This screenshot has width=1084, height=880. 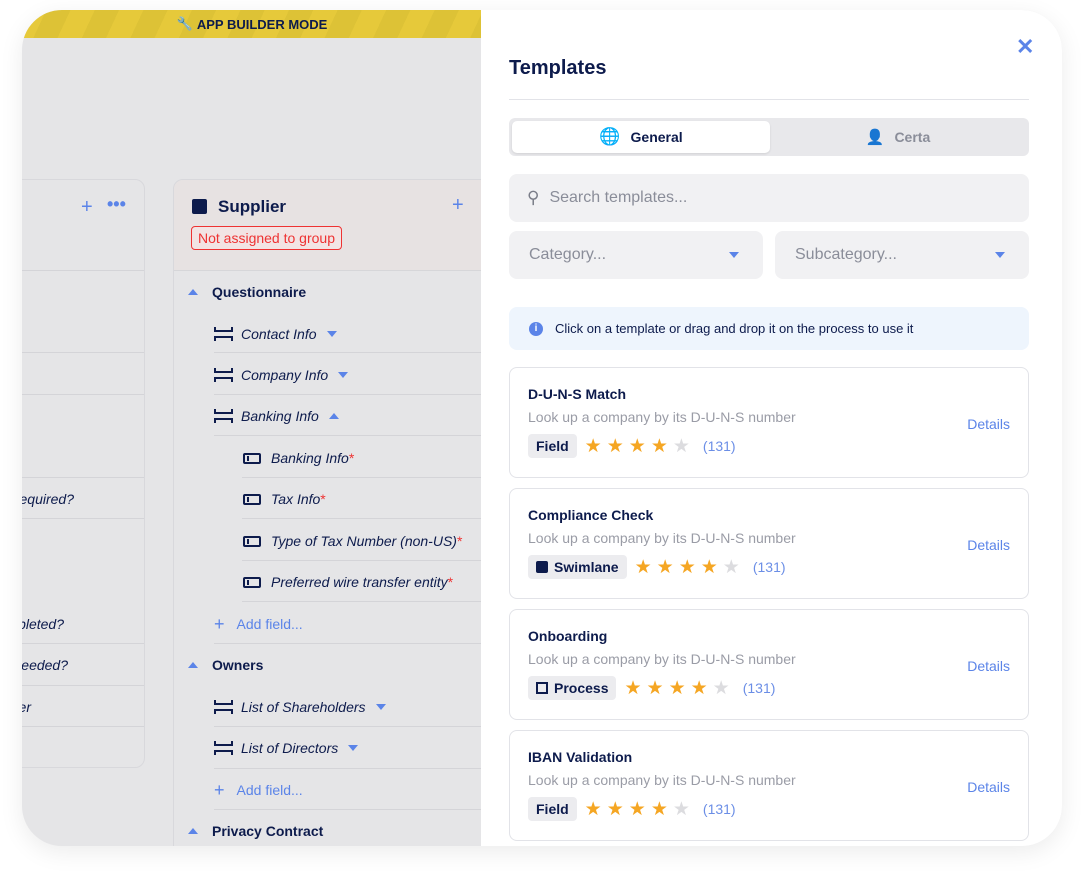 I want to click on wrench-icon: 🔧, so click(x=184, y=23).